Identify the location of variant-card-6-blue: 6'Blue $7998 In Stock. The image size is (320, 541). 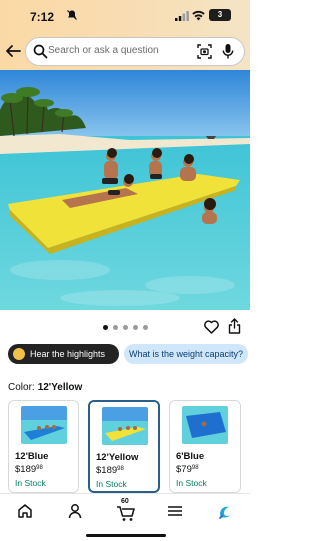
(205, 446).